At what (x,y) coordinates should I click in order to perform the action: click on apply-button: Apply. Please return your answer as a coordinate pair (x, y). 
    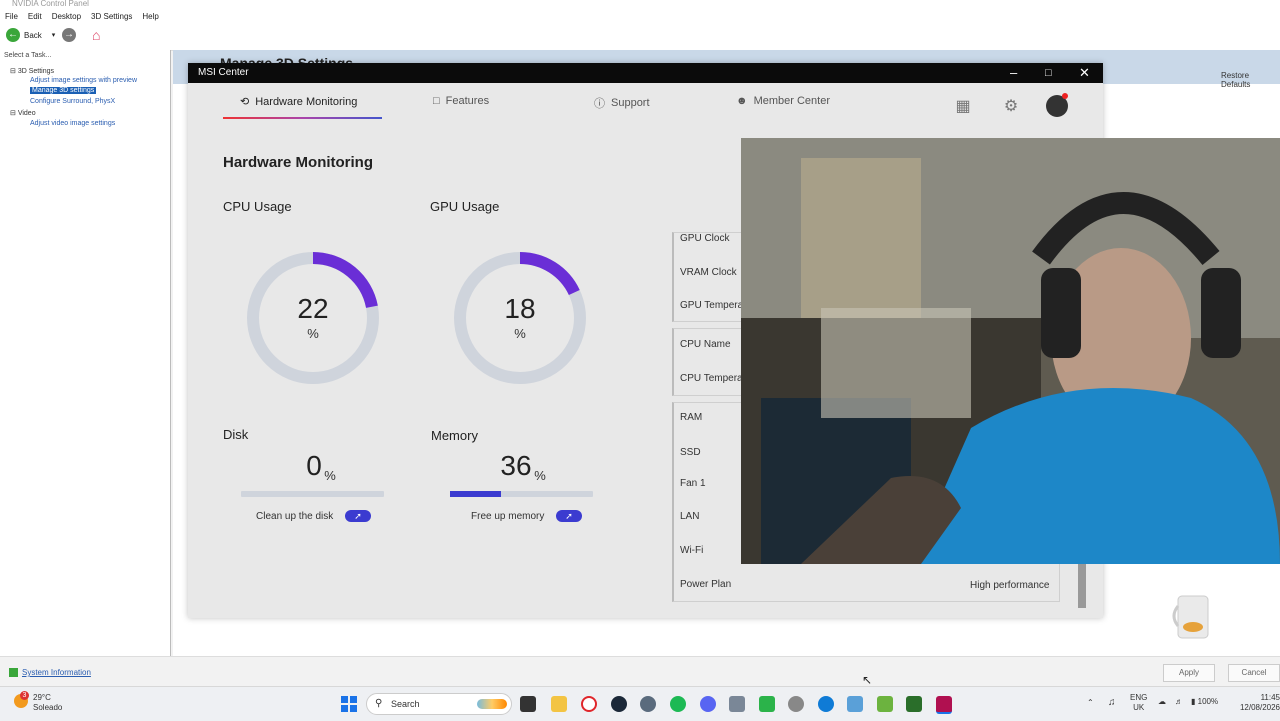
    Looking at the image, I should click on (1189, 673).